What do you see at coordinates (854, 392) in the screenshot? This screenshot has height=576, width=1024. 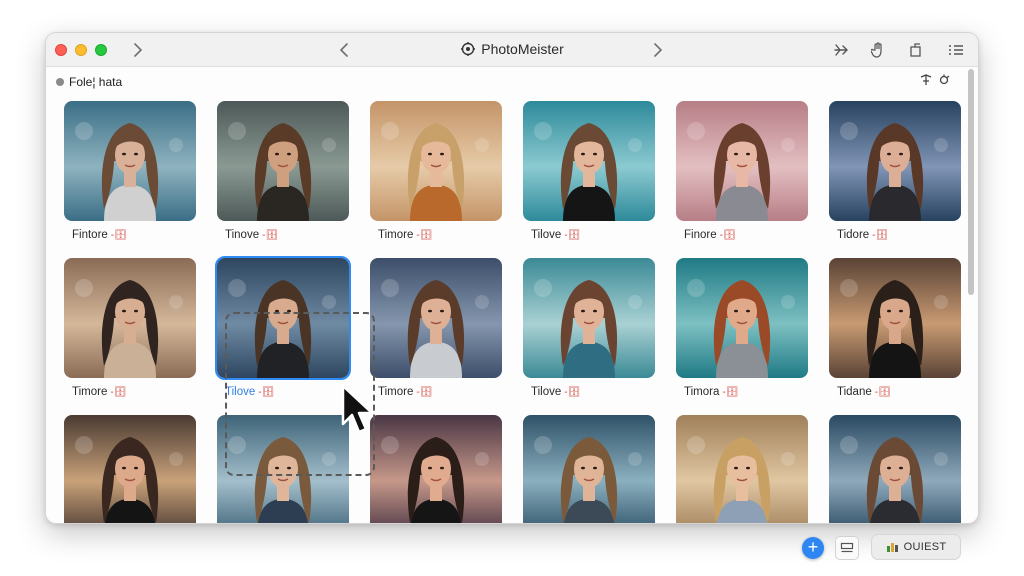 I see `photo-name: Tidane` at bounding box center [854, 392].